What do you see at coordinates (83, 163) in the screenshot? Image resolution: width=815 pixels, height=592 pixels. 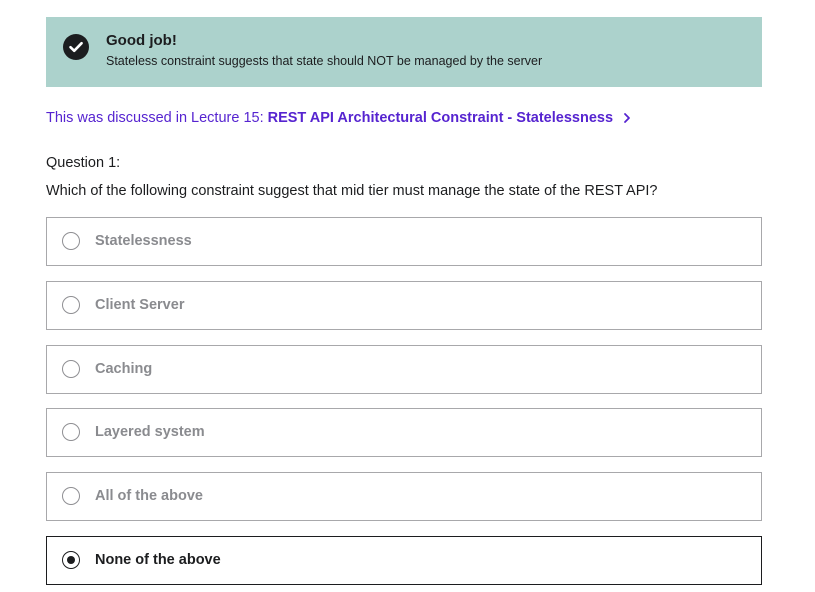 I see `question-number: Question 1:` at bounding box center [83, 163].